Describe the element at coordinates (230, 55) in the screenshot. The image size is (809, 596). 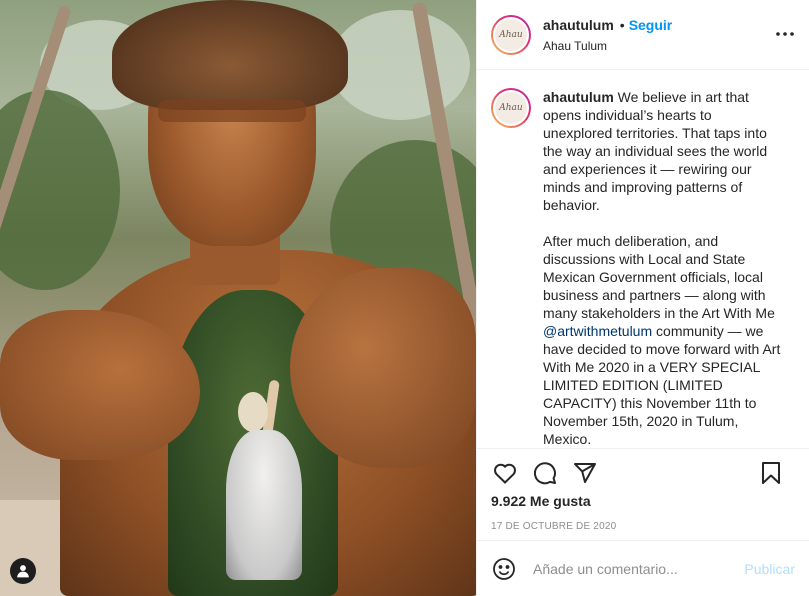
I see `statue-crown` at that location.